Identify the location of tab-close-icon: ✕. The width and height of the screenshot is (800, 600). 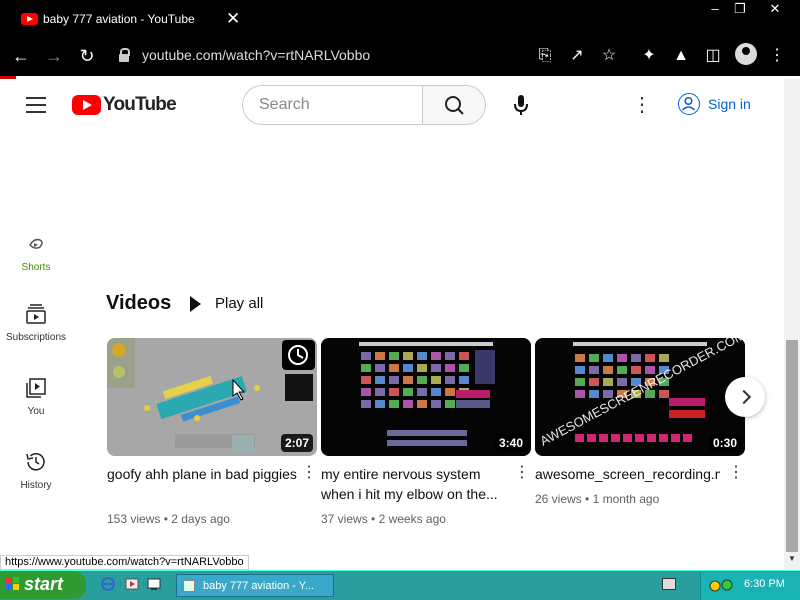
(233, 19).